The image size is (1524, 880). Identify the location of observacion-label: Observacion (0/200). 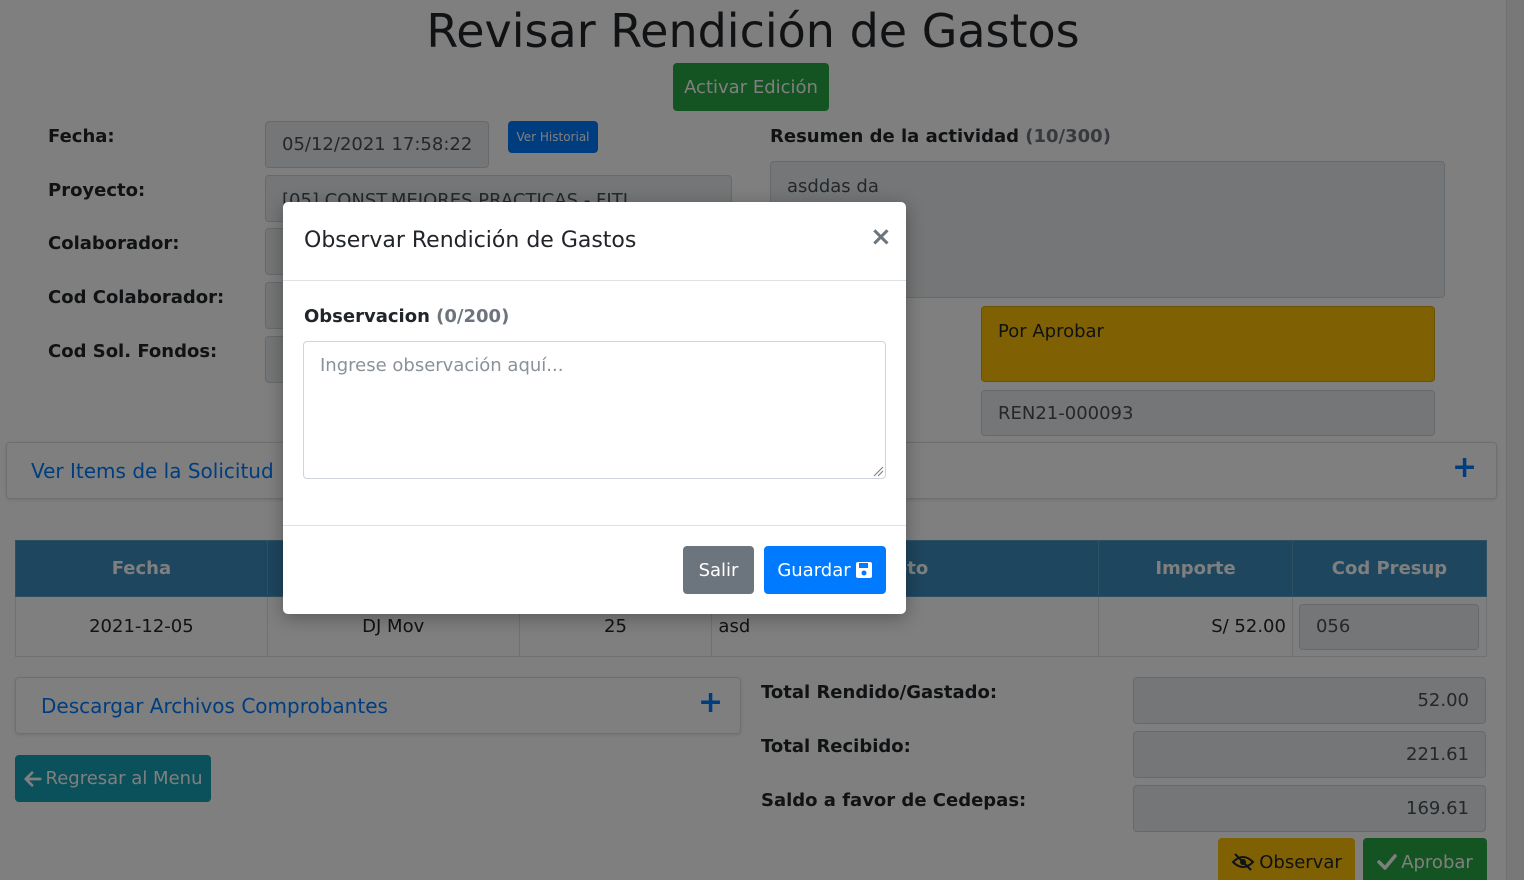
(406, 316).